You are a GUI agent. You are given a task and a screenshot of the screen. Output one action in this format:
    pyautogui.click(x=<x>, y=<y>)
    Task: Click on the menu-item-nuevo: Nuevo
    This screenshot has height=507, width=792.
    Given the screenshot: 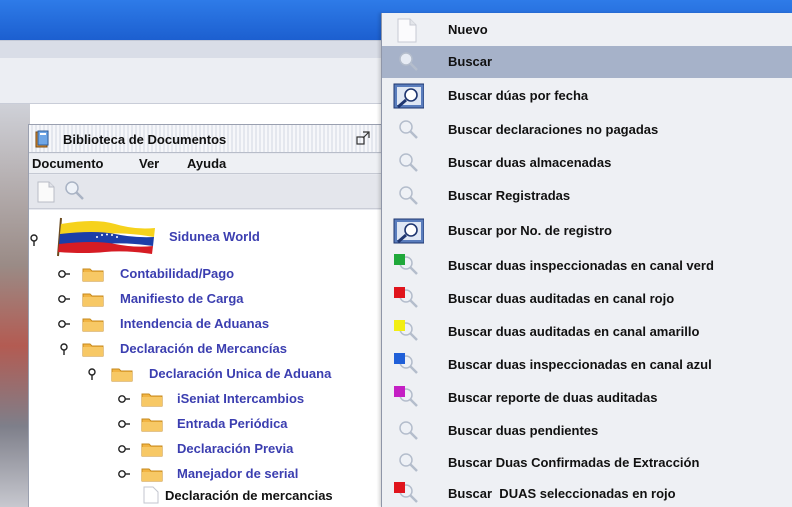 What is the action you would take?
    pyautogui.click(x=587, y=30)
    